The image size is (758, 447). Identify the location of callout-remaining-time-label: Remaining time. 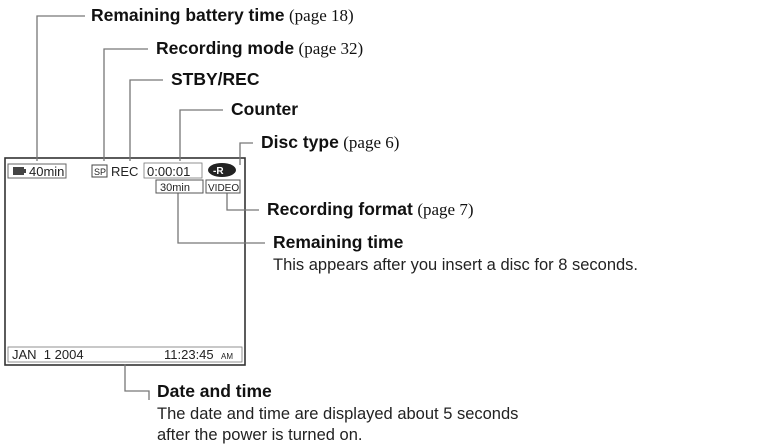
(338, 242).